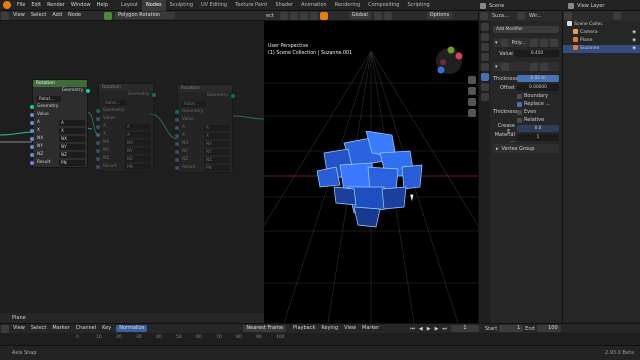  Describe the element at coordinates (154, 5) in the screenshot. I see `workspace-tab-nodes: Nodes` at that location.